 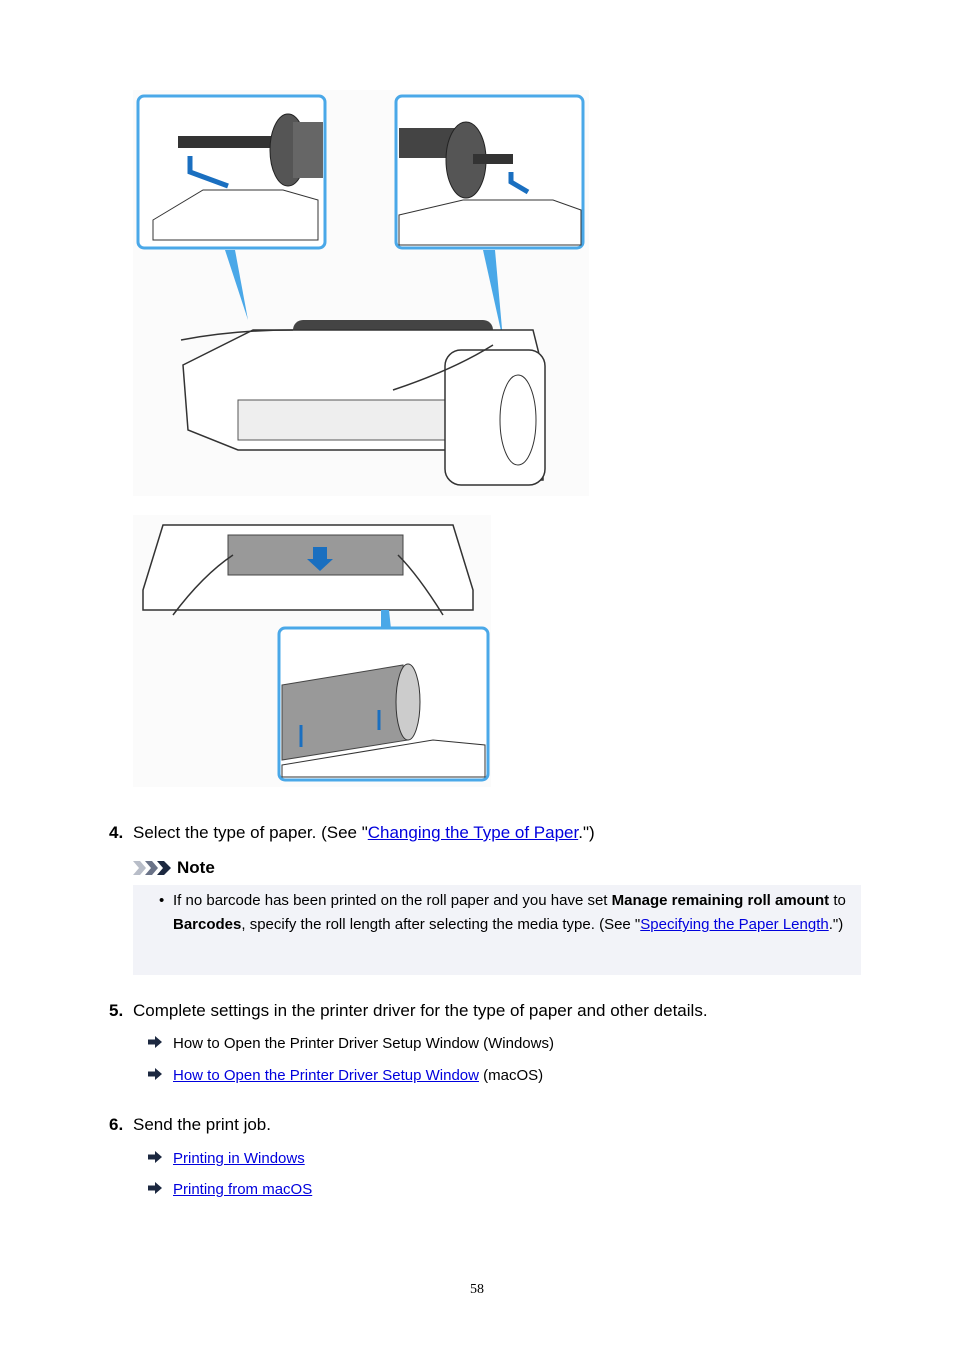 I want to click on link-suffix: (macOS), so click(x=511, y=1075).